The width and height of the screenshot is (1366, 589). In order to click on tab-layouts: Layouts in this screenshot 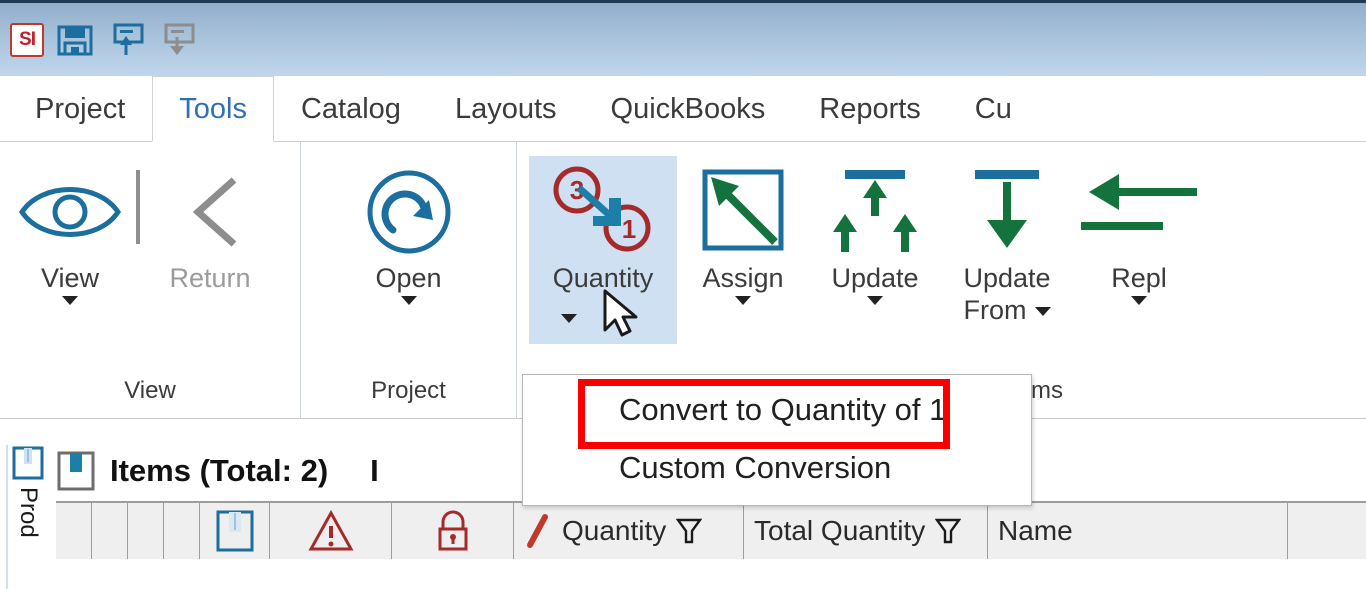, I will do `click(506, 109)`.